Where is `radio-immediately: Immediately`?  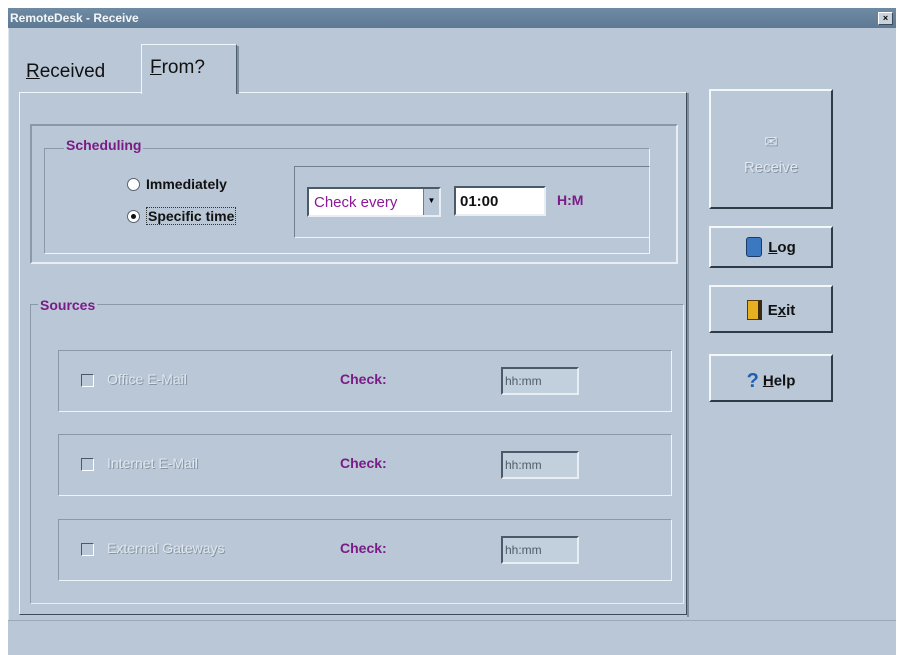 radio-immediately: Immediately is located at coordinates (177, 184).